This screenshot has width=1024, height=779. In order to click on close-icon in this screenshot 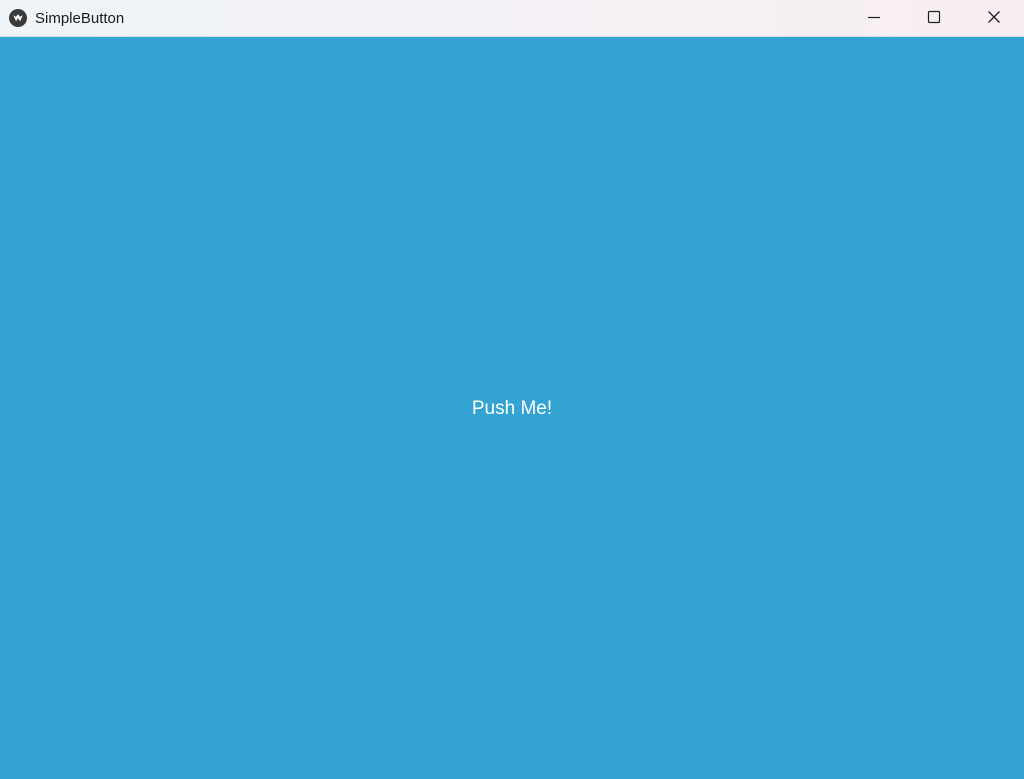, I will do `click(994, 18)`.